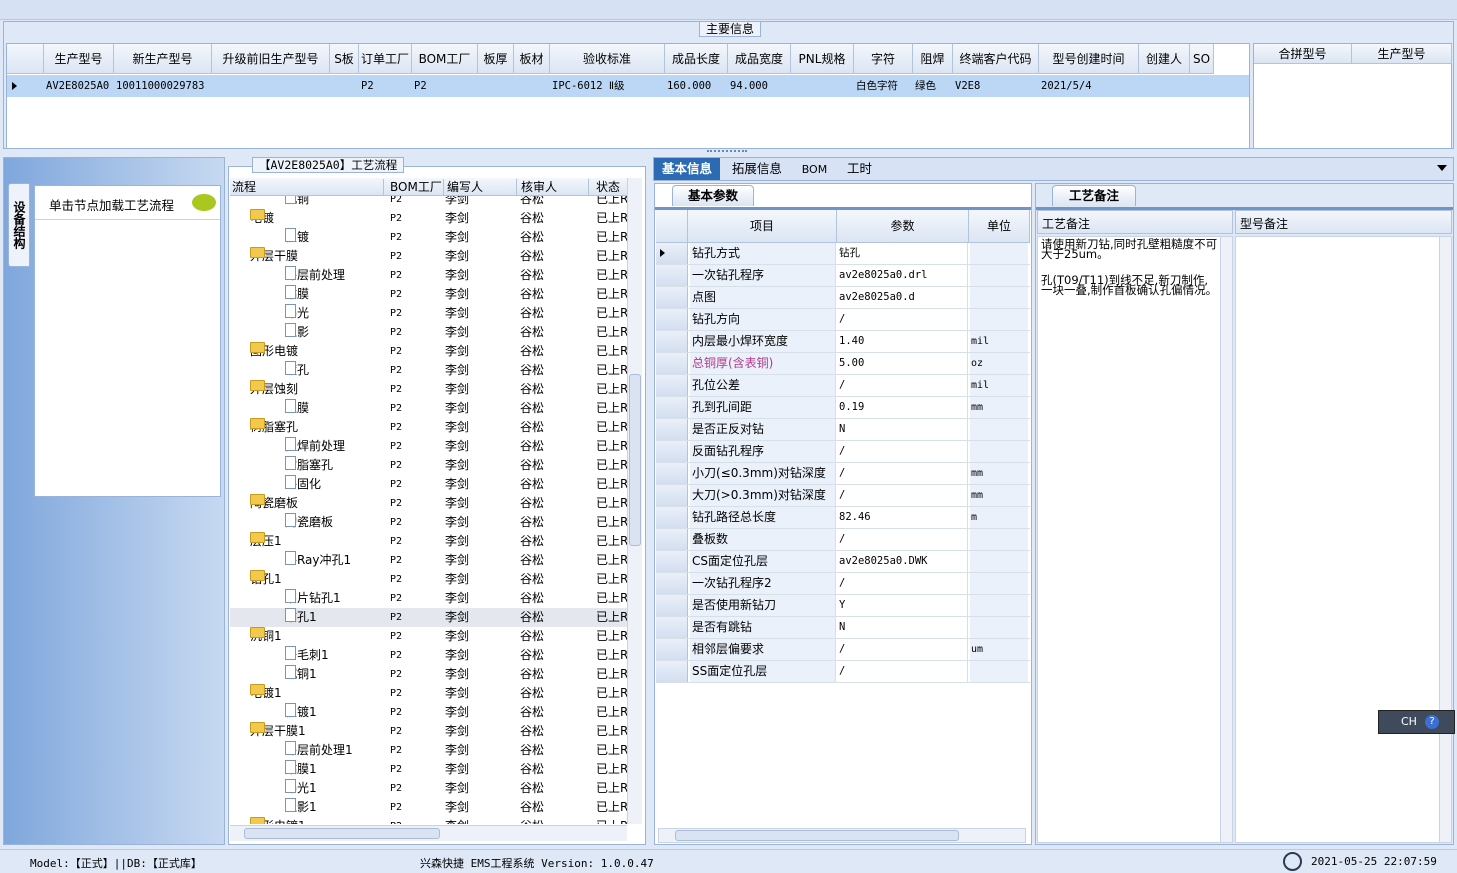 The image size is (1457, 873). I want to click on param-col-header: 参数, so click(903, 226).